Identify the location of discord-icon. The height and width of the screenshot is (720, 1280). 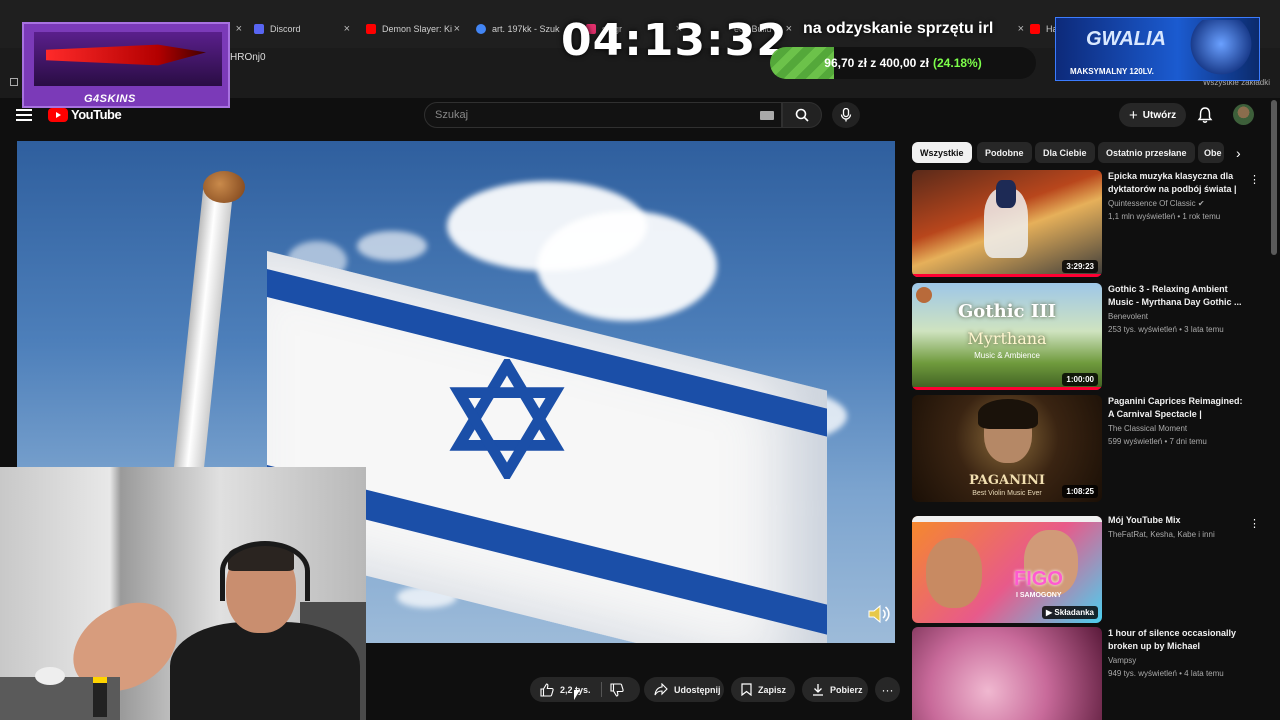
(259, 29).